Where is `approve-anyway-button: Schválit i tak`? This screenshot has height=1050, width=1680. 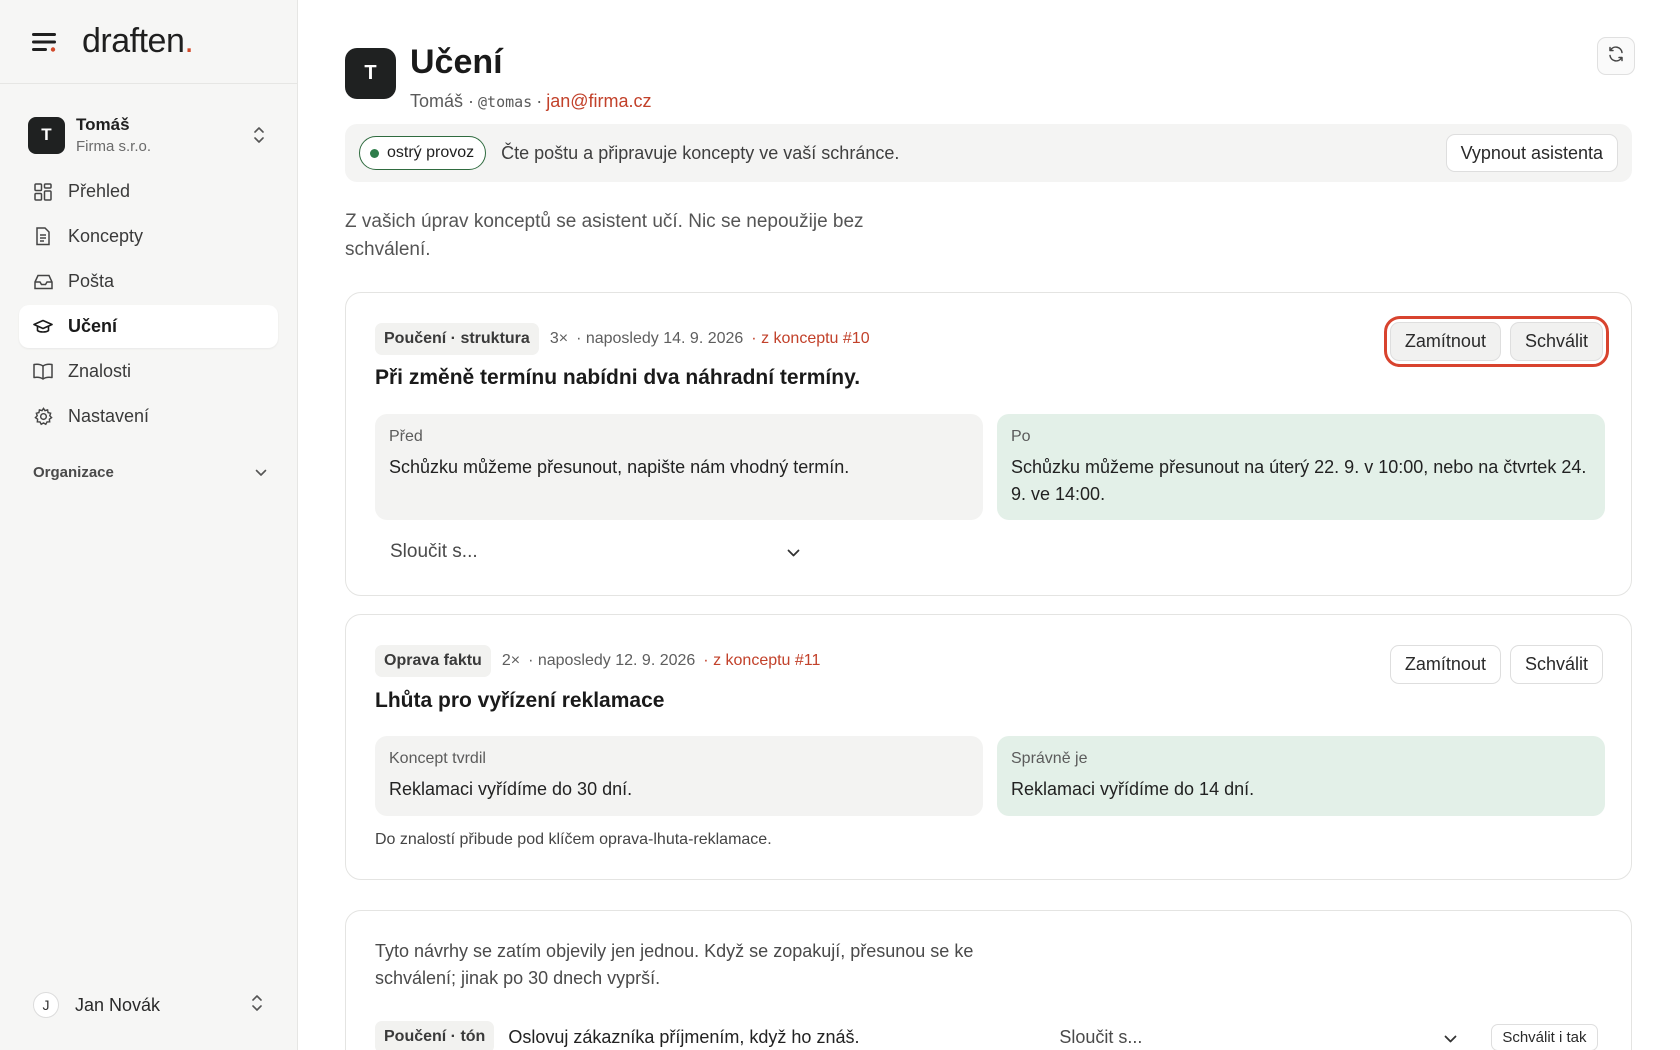
approve-anyway-button: Schválit i tak is located at coordinates (1544, 1036).